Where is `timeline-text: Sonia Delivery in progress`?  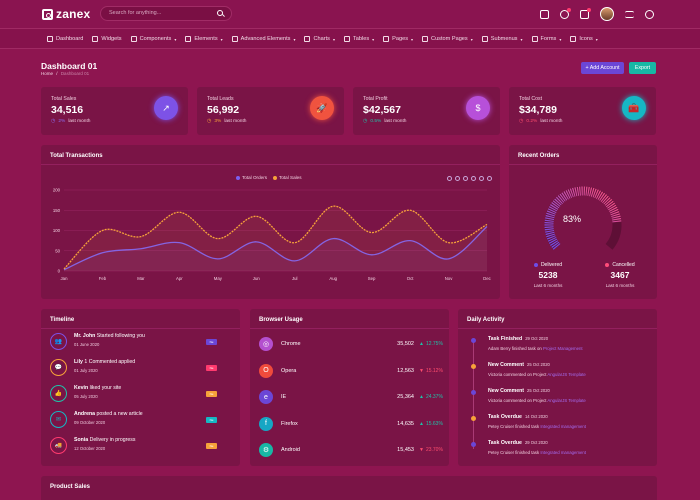 timeline-text: Sonia Delivery in progress is located at coordinates (104, 440).